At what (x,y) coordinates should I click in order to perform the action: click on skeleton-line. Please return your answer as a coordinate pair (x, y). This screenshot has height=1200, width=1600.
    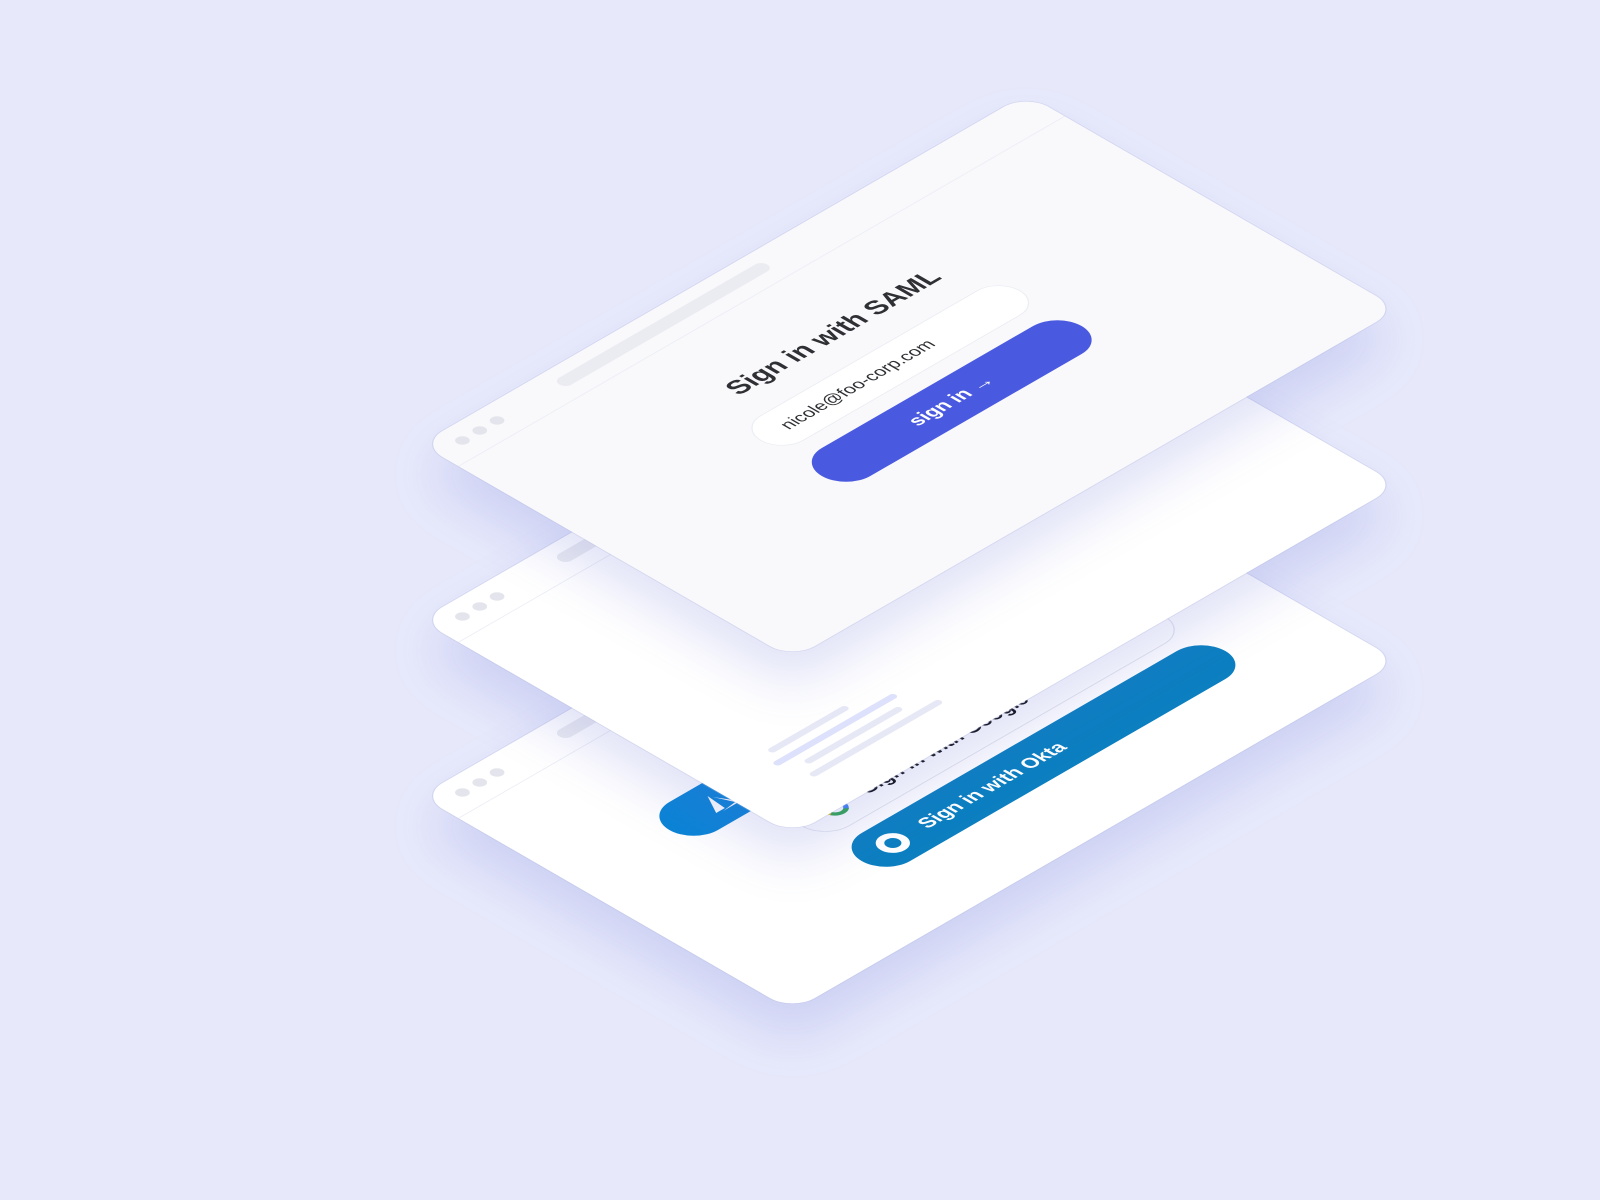
    Looking at the image, I should click on (835, 730).